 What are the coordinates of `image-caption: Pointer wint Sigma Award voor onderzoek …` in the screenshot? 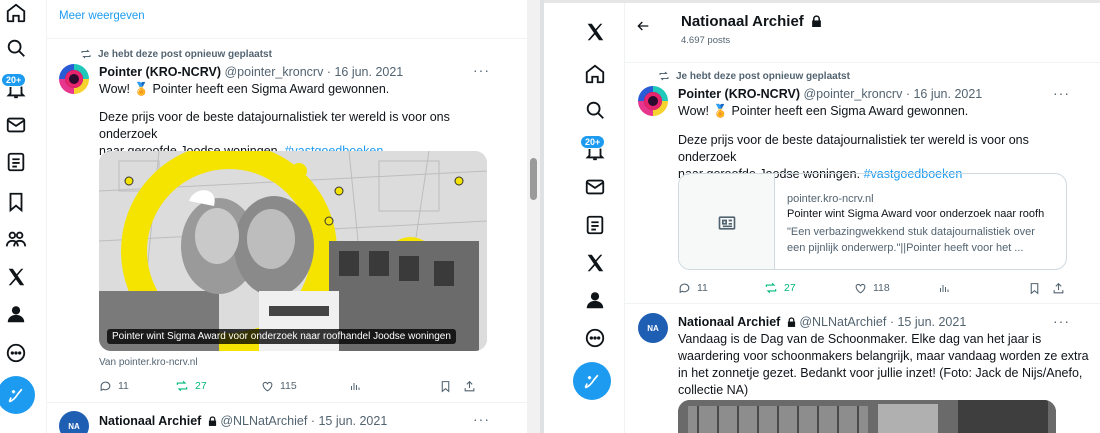 It's located at (281, 336).